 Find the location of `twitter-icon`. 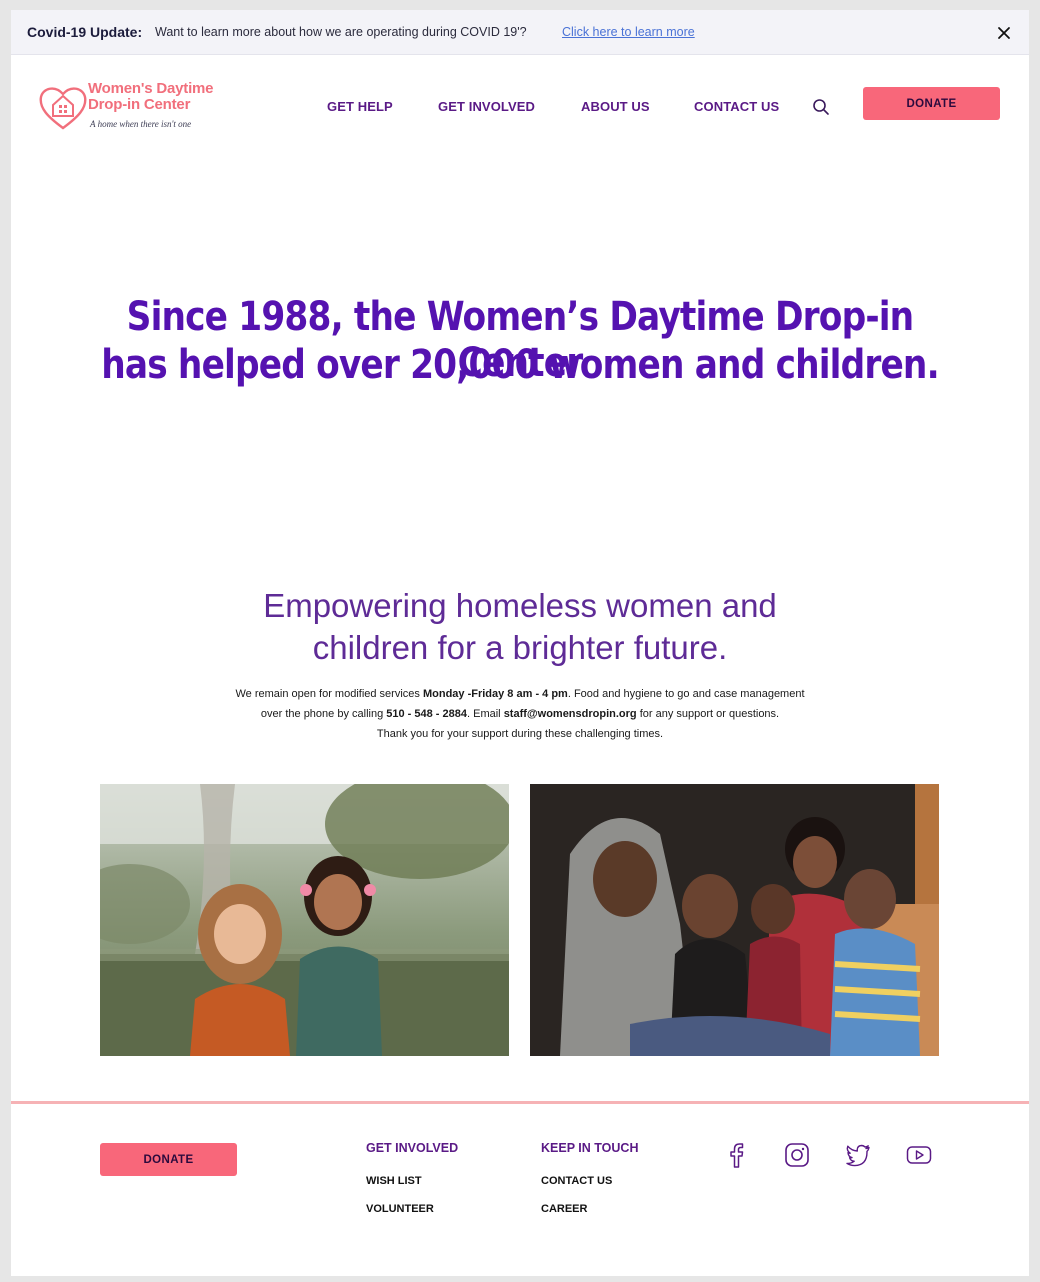

twitter-icon is located at coordinates (858, 1155).